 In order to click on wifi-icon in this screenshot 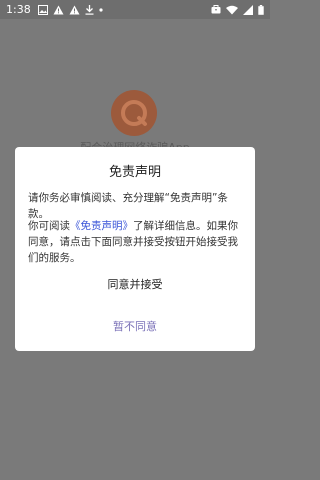, I will do `click(232, 10)`.